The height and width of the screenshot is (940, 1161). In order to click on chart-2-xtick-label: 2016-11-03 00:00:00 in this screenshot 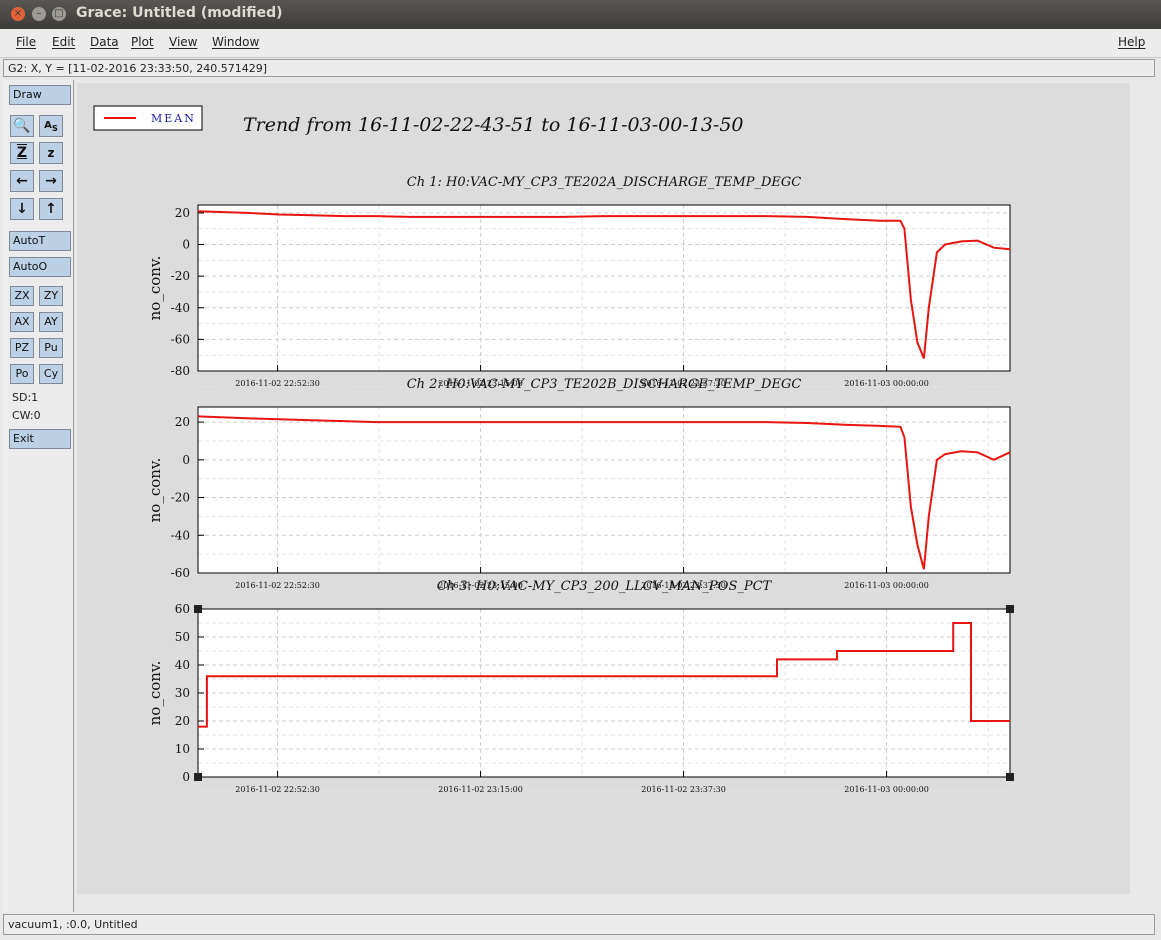, I will do `click(886, 585)`.